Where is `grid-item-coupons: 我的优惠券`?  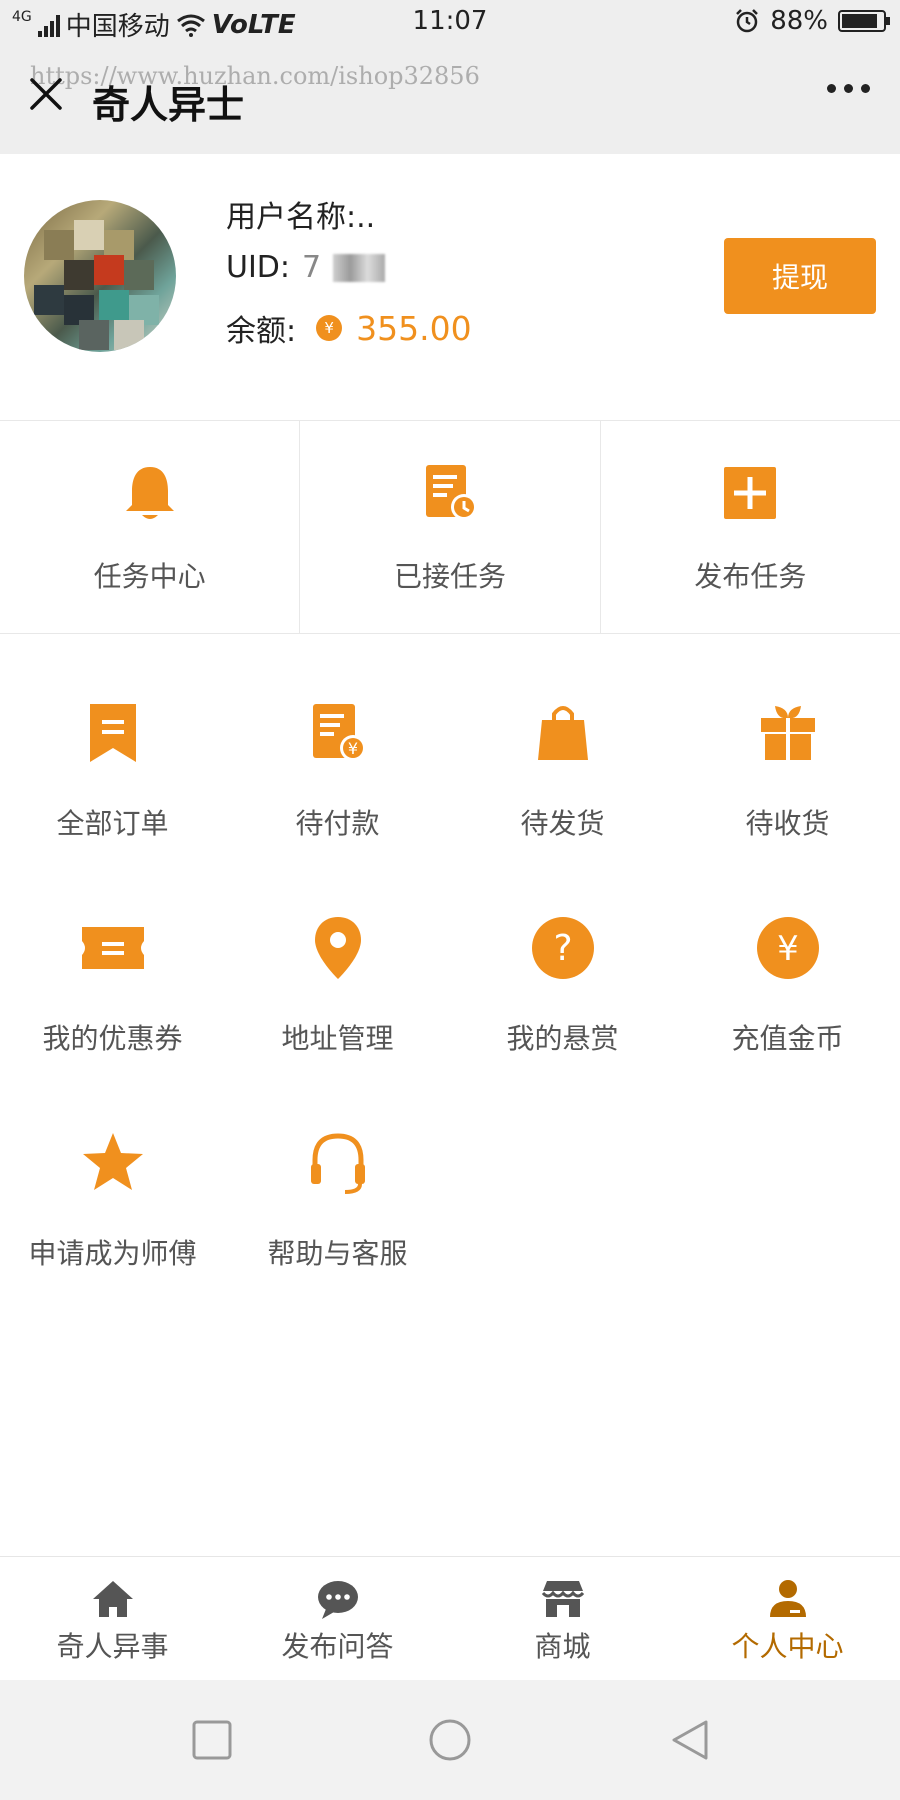 grid-item-coupons: 我的优惠券 is located at coordinates (112, 1000).